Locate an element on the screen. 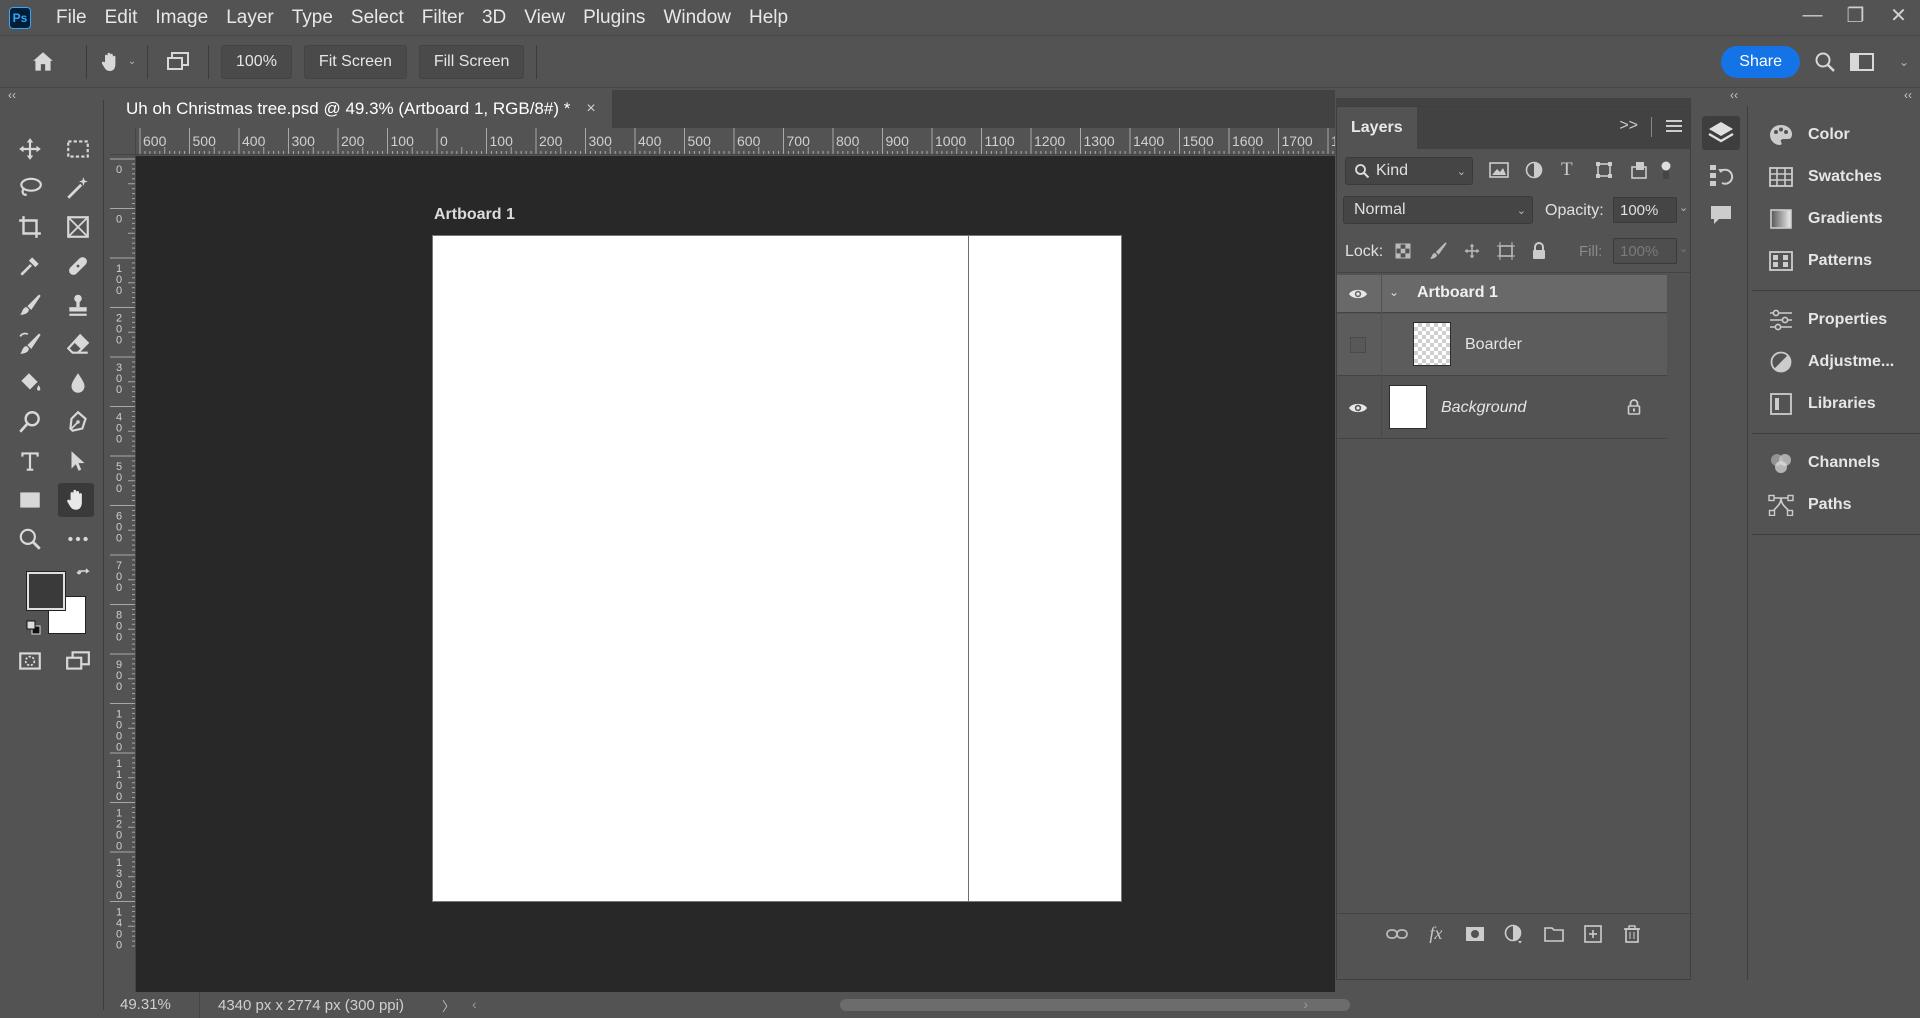  history-brush-tool is located at coordinates (30, 344).